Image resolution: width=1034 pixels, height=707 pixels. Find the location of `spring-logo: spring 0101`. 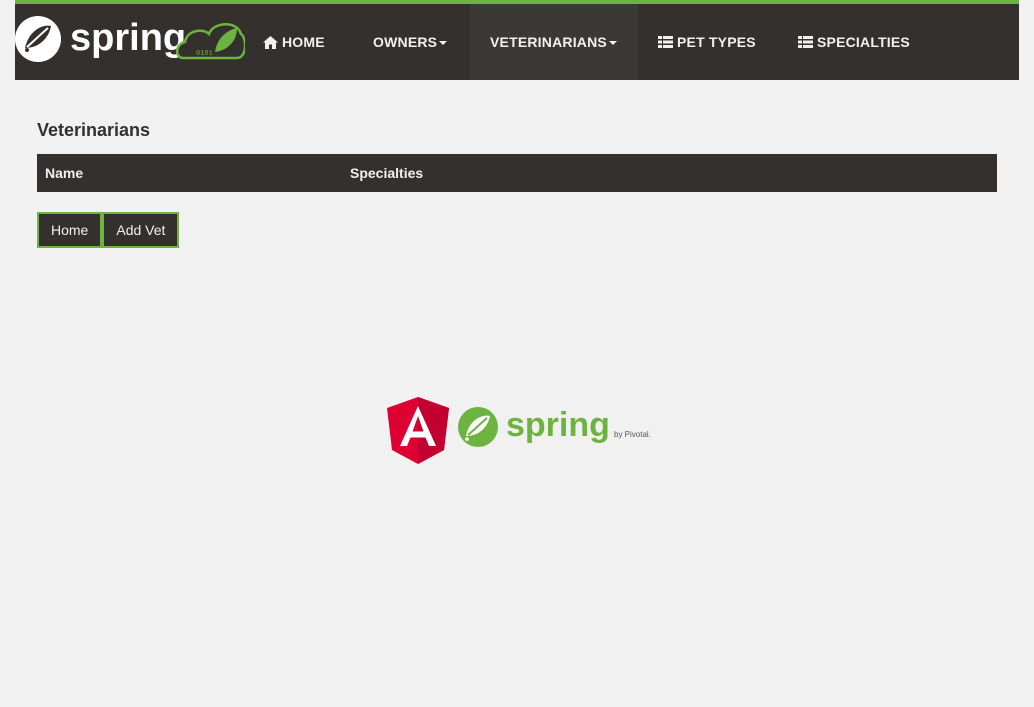

spring-logo: spring 0101 is located at coordinates (130, 40).